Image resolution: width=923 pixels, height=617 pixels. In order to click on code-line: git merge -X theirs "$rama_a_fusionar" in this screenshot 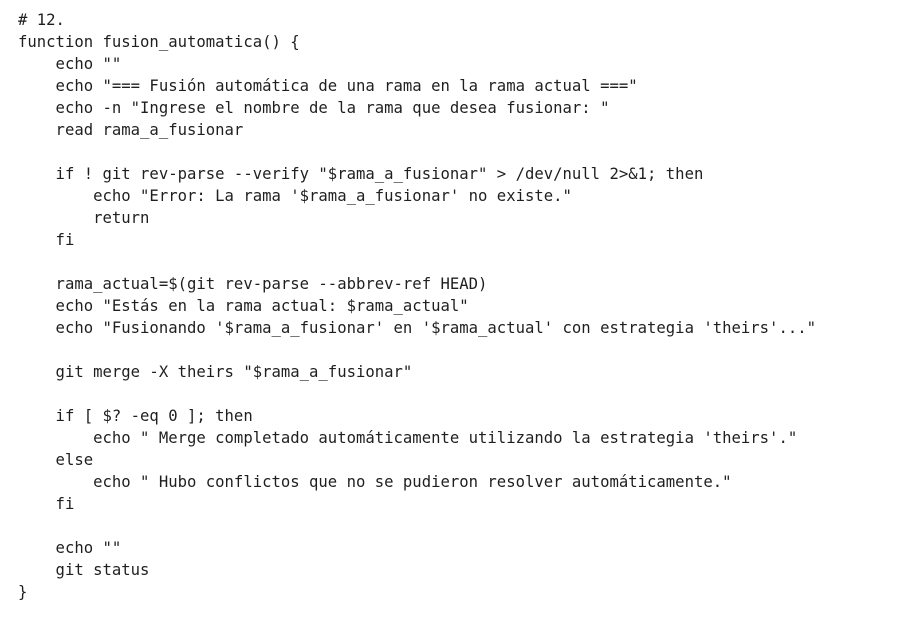, I will do `click(215, 372)`.